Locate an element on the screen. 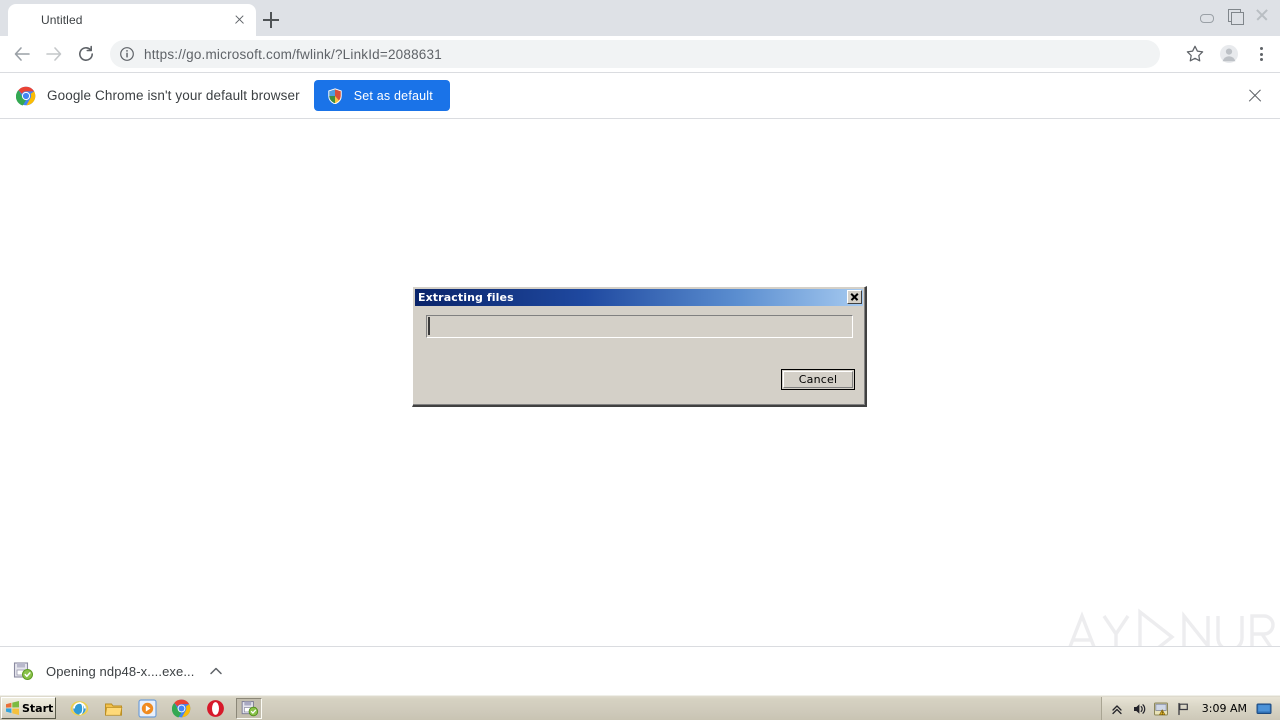 This screenshot has width=1280, height=720. opera-icon is located at coordinates (215, 708).